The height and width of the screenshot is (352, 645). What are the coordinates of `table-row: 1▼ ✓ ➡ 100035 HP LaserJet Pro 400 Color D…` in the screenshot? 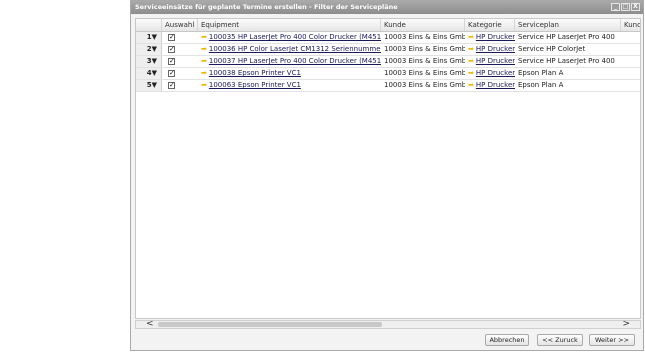 It's located at (388, 38).